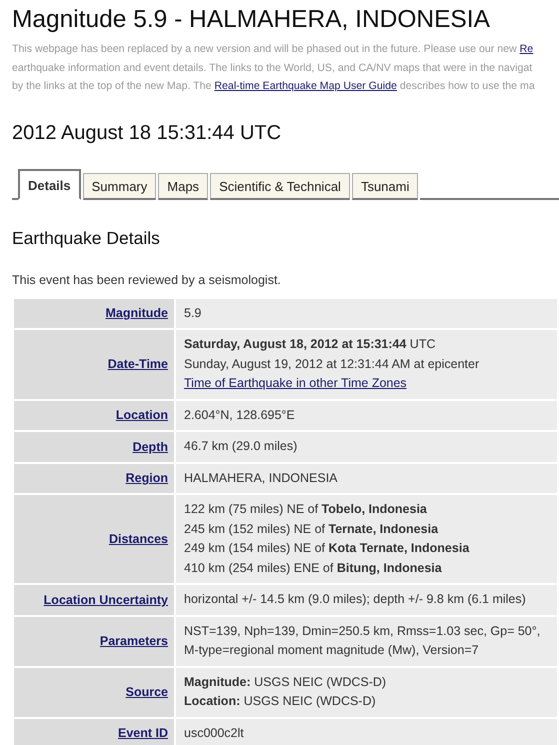 This screenshot has width=559, height=745. I want to click on field-link: Source, so click(147, 692).